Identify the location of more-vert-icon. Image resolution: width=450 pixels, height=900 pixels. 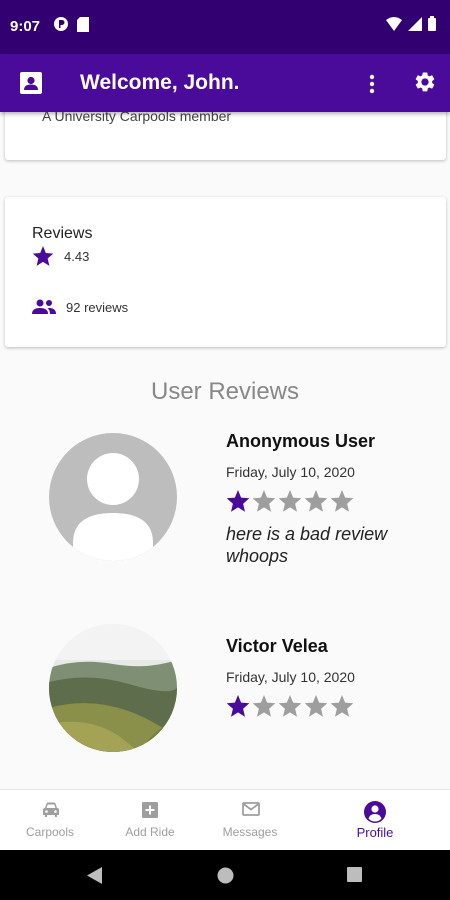
(372, 84).